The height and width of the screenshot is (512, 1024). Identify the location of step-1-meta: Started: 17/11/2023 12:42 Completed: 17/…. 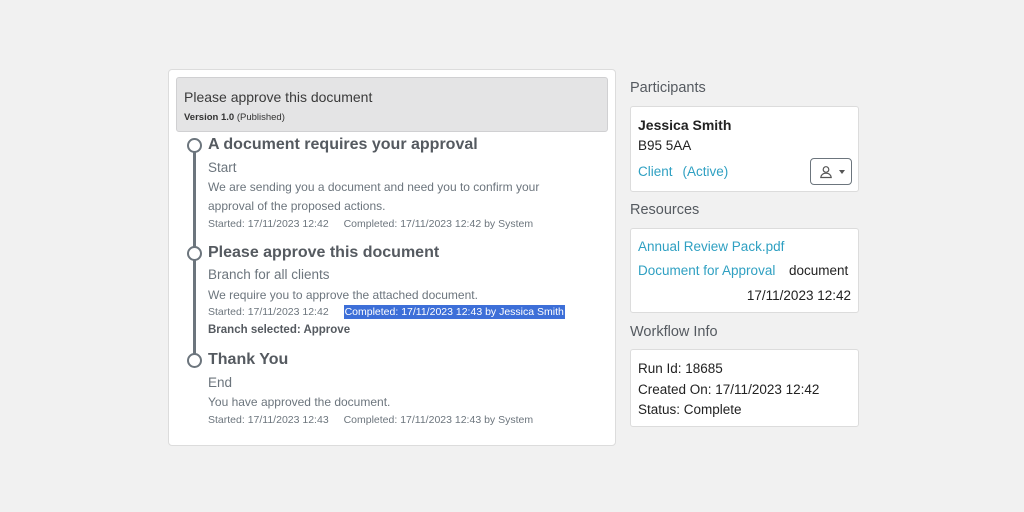
(370, 224).